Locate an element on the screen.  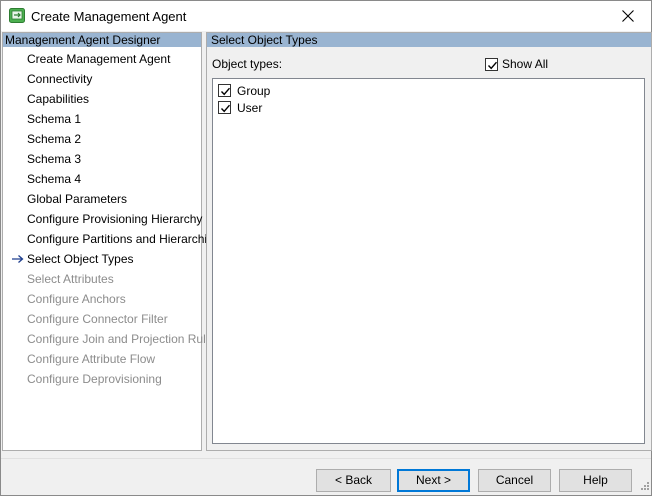
designer-step-item: Schema 3 is located at coordinates (102, 159).